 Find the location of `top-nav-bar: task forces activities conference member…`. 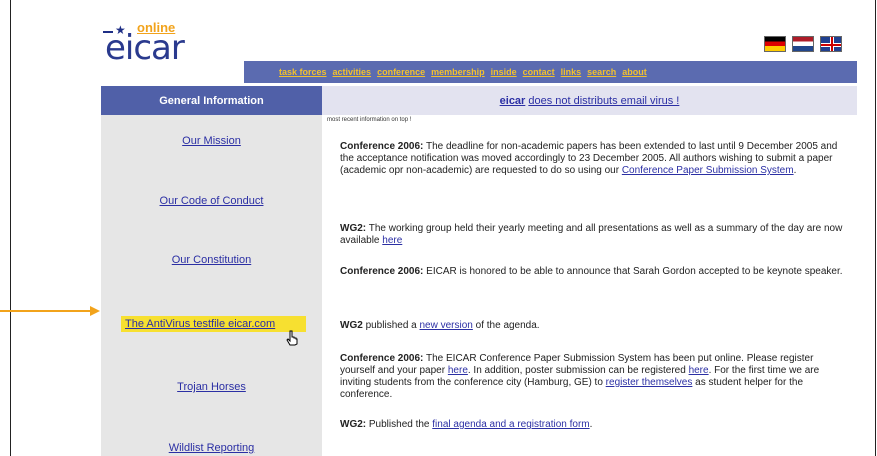

top-nav-bar: task forces activities conference member… is located at coordinates (550, 72).